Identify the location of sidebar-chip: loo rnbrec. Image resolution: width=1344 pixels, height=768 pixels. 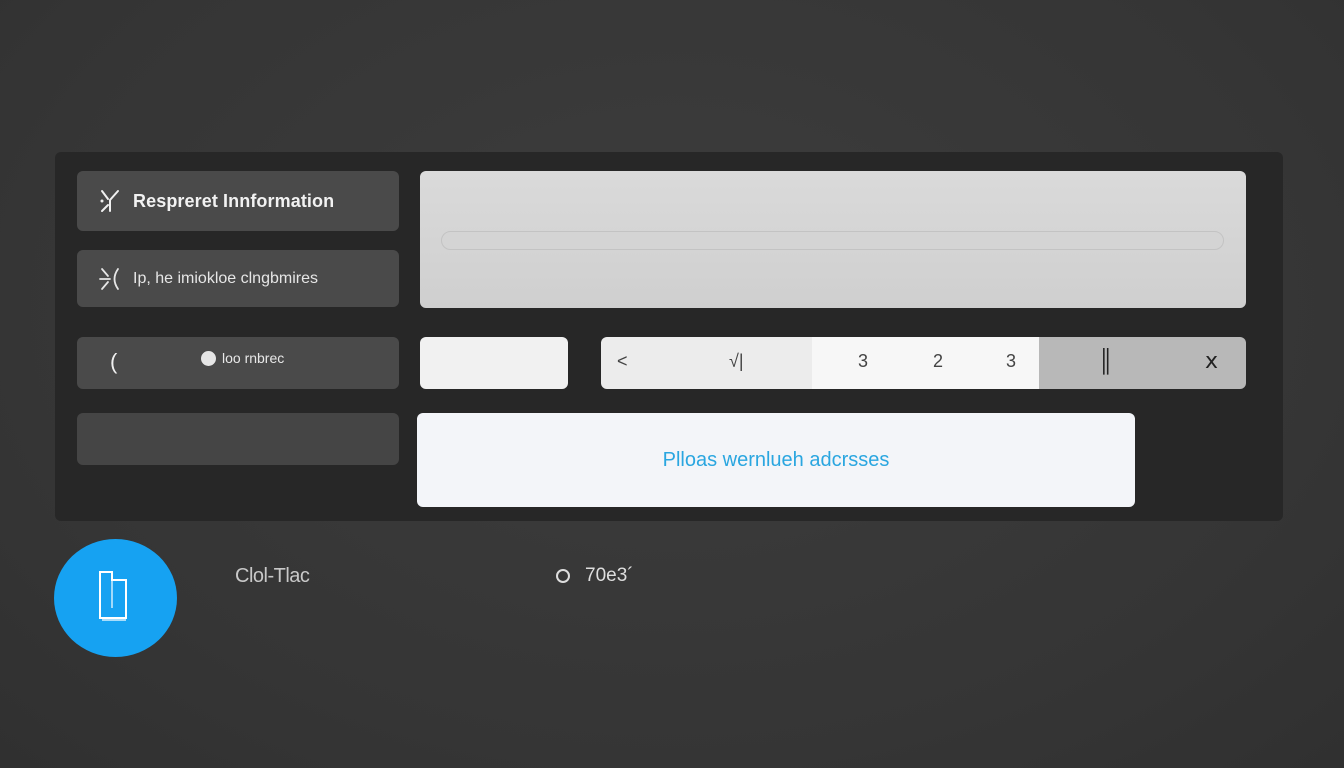
(242, 358).